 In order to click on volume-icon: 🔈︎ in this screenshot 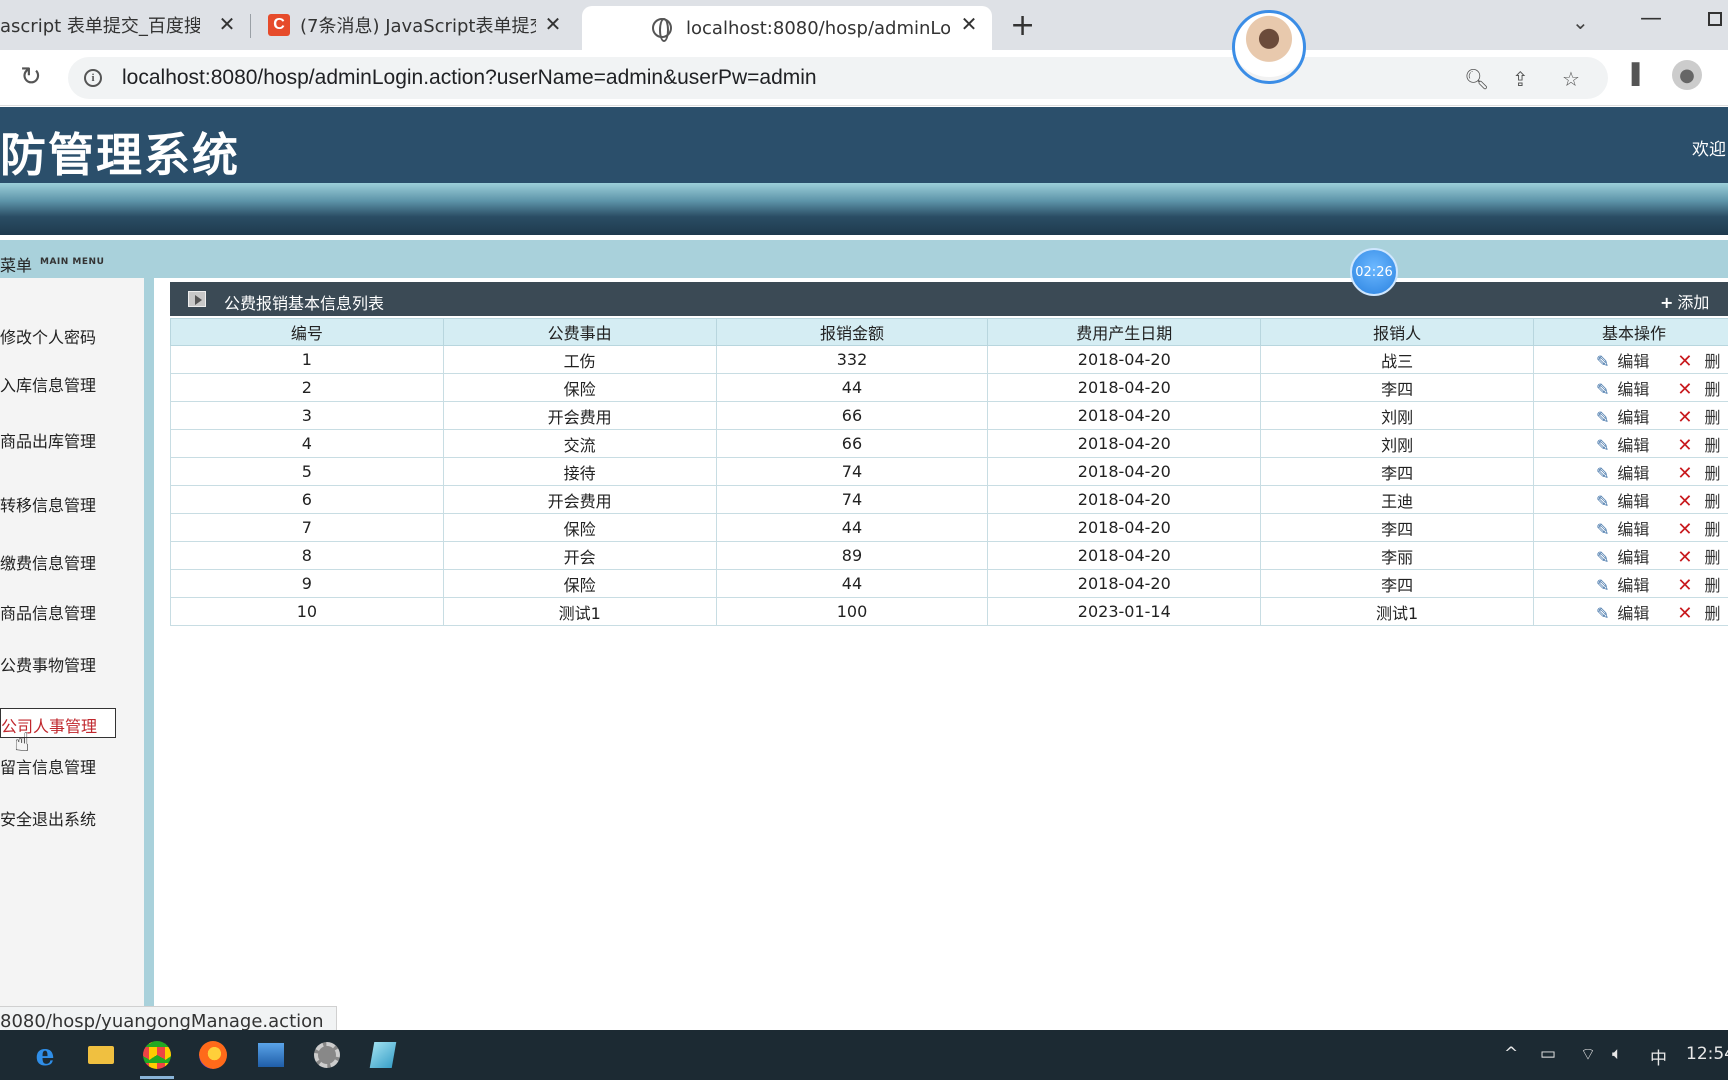, I will do `click(1617, 1054)`.